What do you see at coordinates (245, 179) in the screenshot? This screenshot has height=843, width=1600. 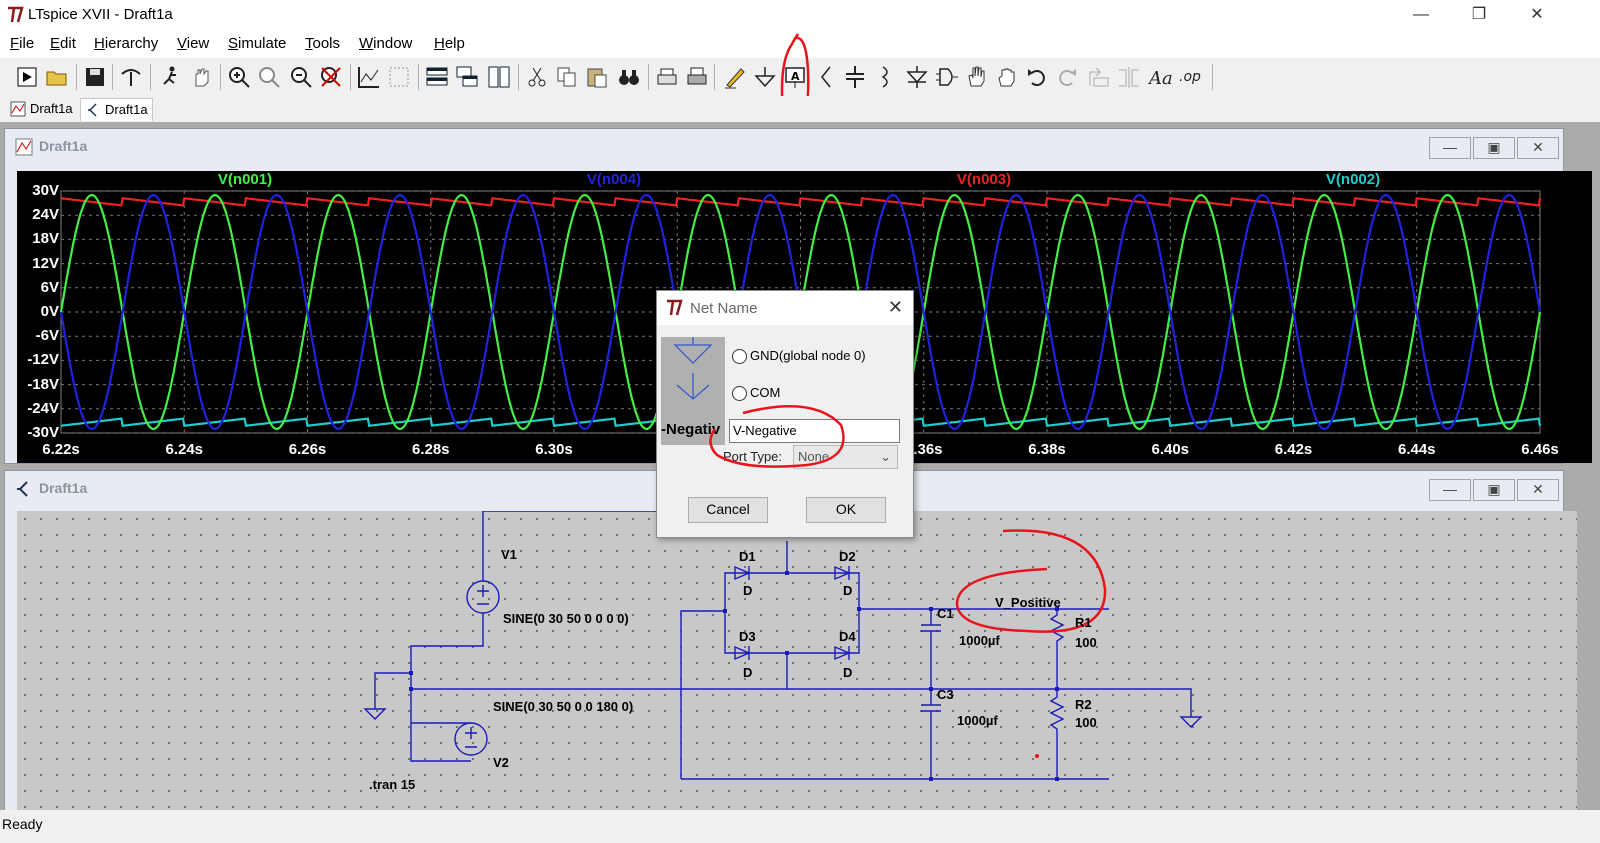 I see `trace-label-vn001: V(n001)` at bounding box center [245, 179].